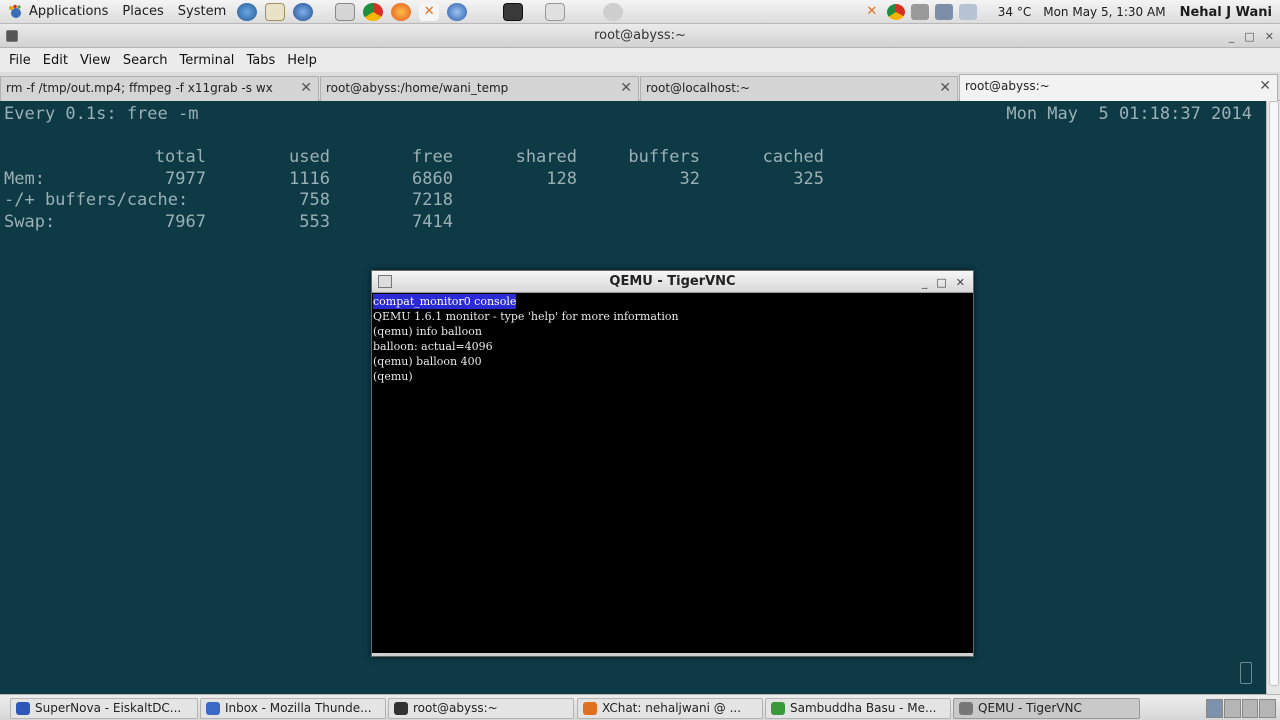  What do you see at coordinates (513, 11) in the screenshot?
I see `terminal-launcher-icon` at bounding box center [513, 11].